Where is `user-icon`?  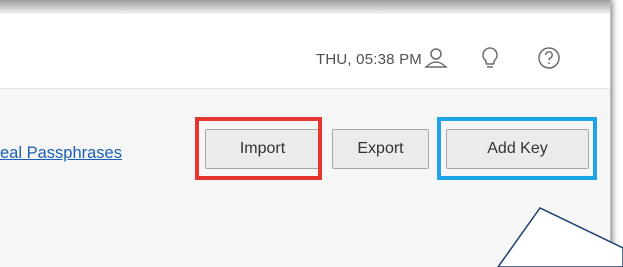 user-icon is located at coordinates (436, 58).